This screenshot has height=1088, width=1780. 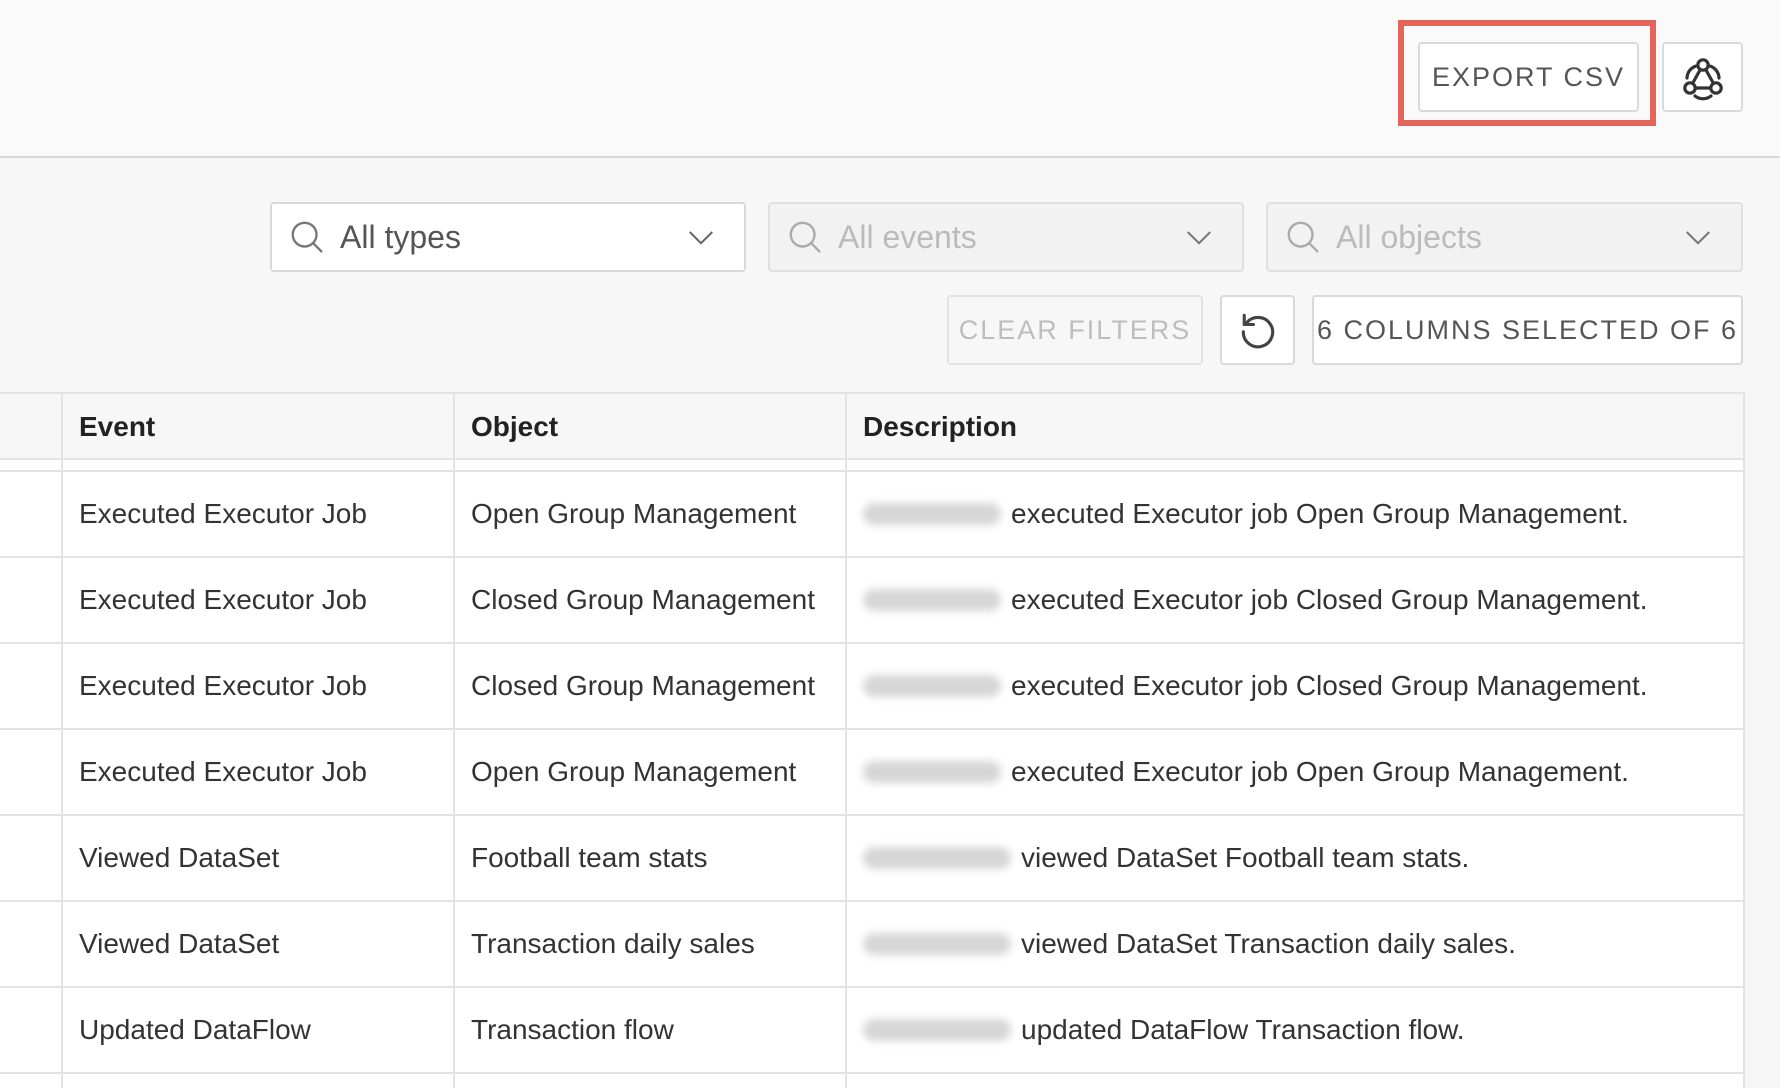 I want to click on objects-filter: All objects, so click(x=1504, y=237).